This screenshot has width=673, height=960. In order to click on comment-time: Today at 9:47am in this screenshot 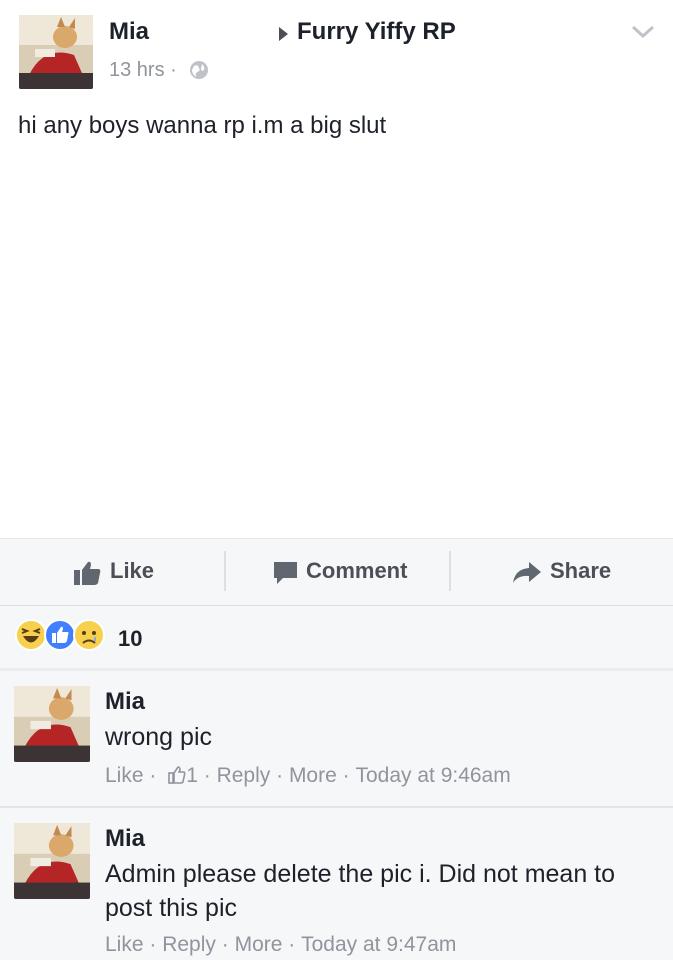, I will do `click(378, 945)`.